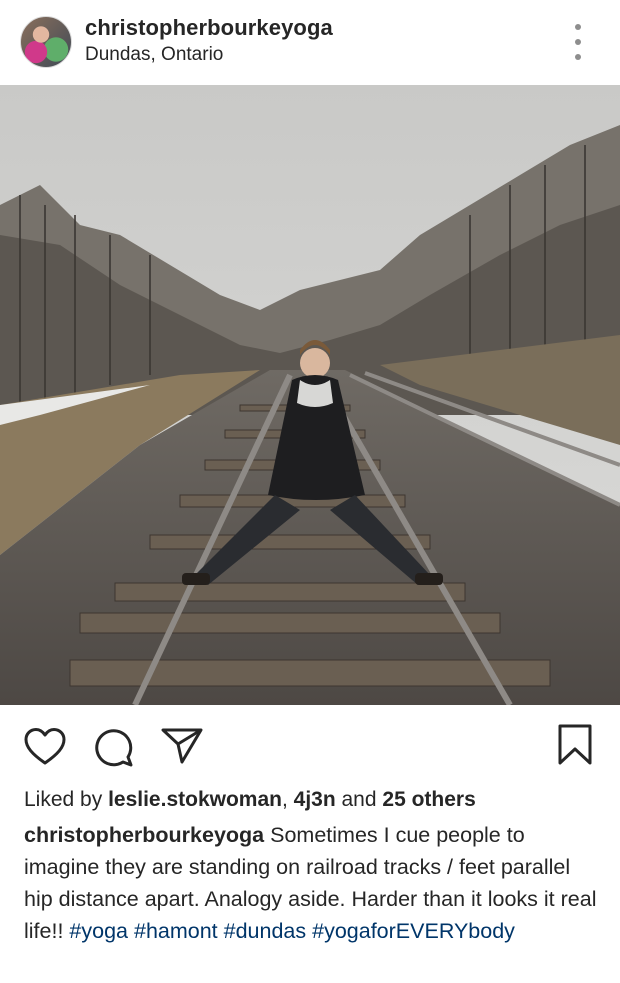 Image resolution: width=620 pixels, height=983 pixels. I want to click on liker-username-1: leslie.stokwoman, so click(195, 799).